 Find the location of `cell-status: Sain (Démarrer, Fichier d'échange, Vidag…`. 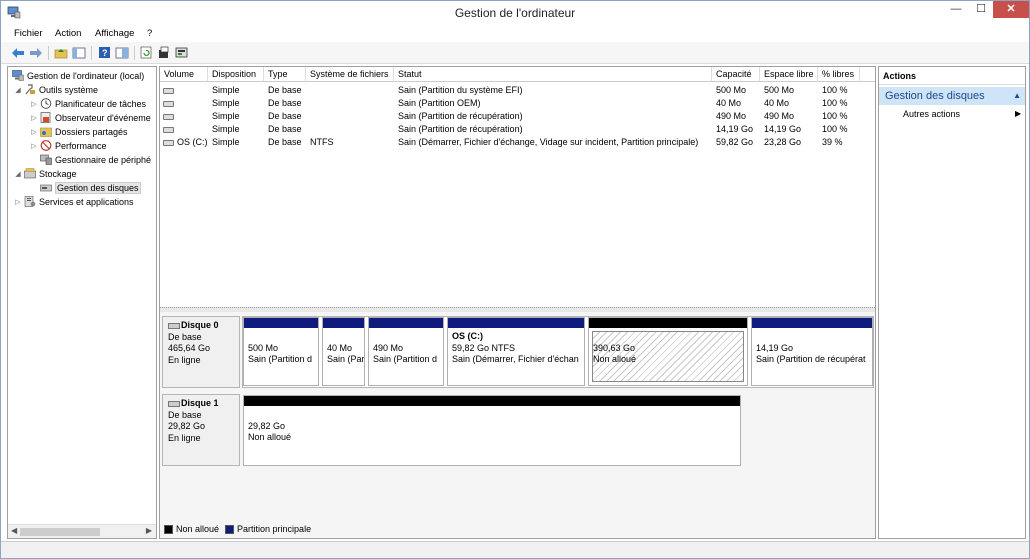

cell-status: Sain (Démarrer, Fichier d'échange, Vidag… is located at coordinates (548, 142).